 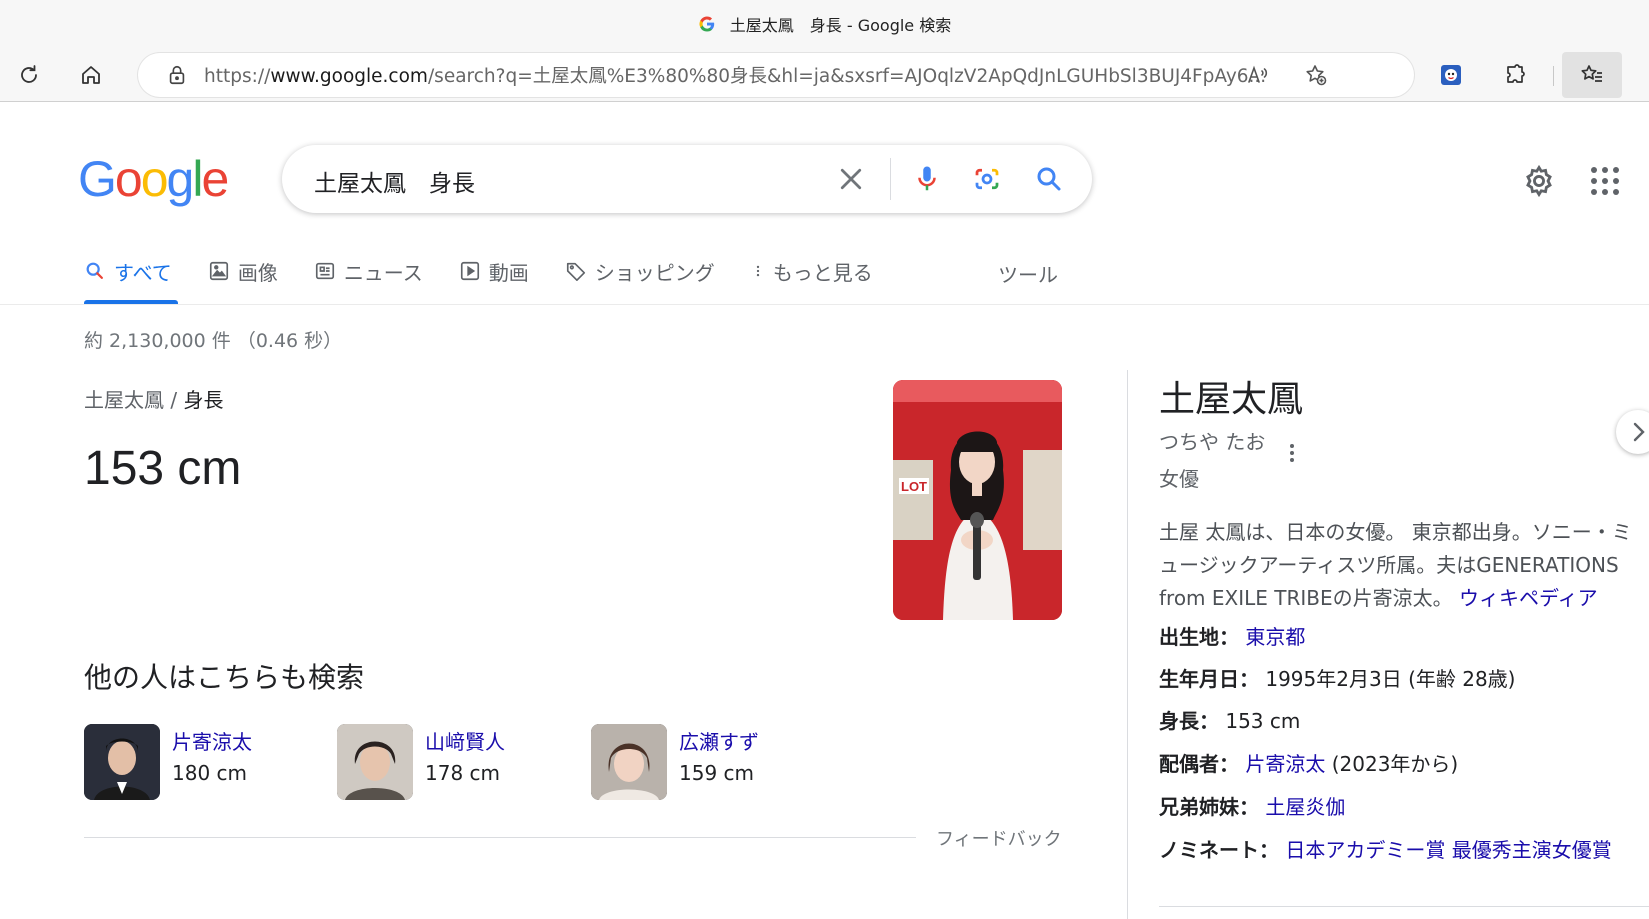 I want to click on tab-images: 画像, so click(x=243, y=271).